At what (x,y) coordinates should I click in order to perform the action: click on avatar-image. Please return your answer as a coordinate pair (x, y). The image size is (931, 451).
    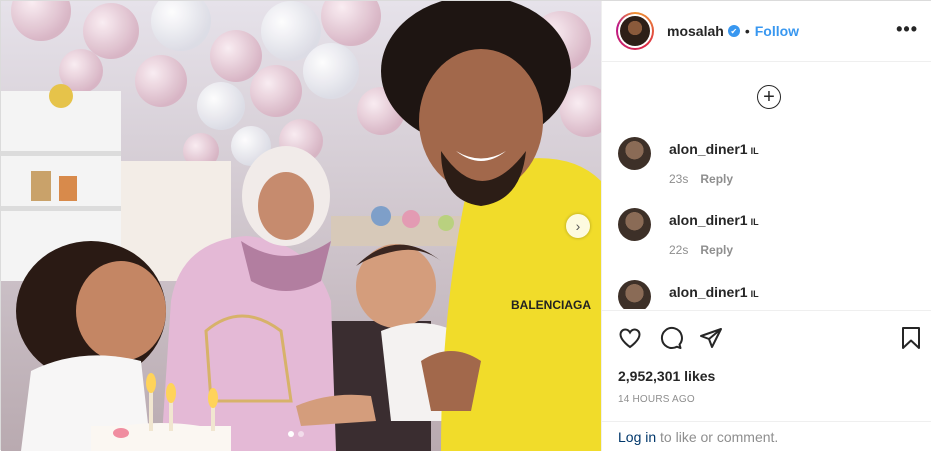
    Looking at the image, I should click on (635, 31).